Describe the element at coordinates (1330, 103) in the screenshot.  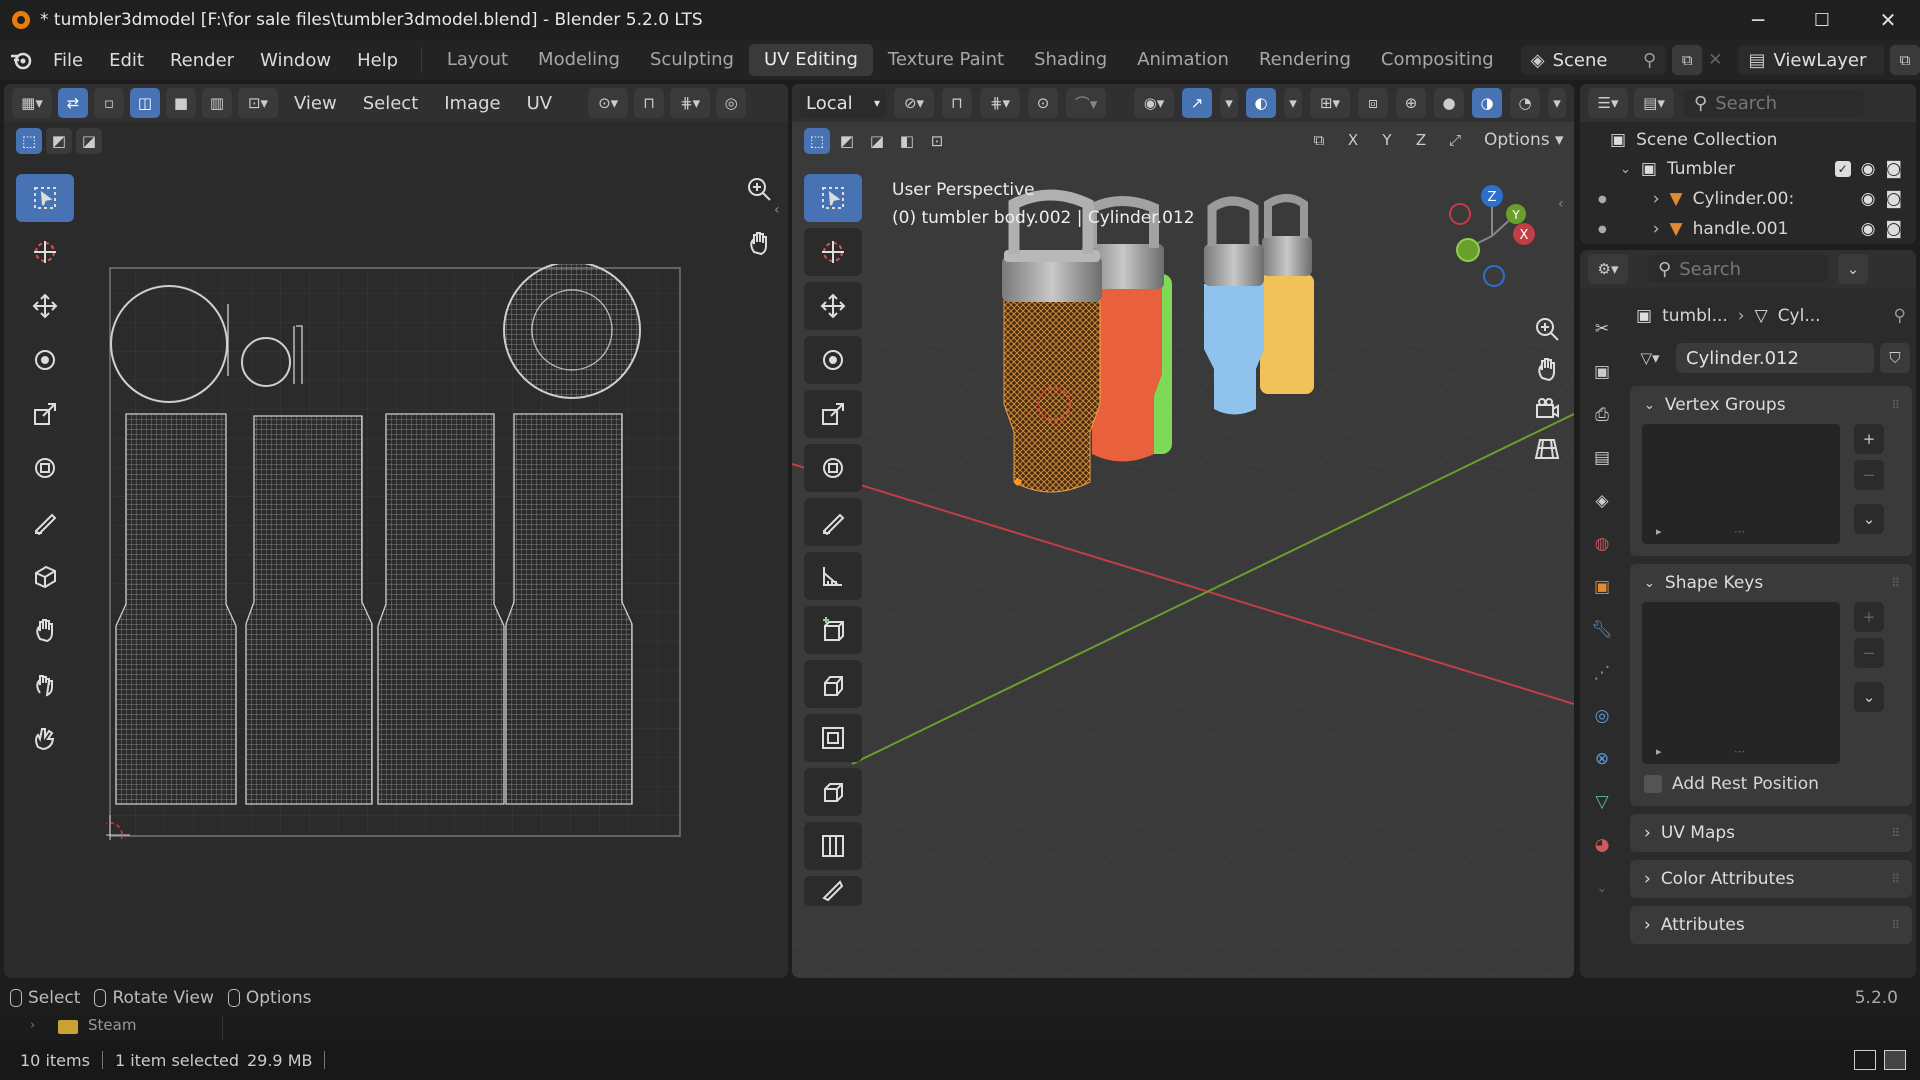
I see `mesh-overlay-icon: ⊞▾` at that location.